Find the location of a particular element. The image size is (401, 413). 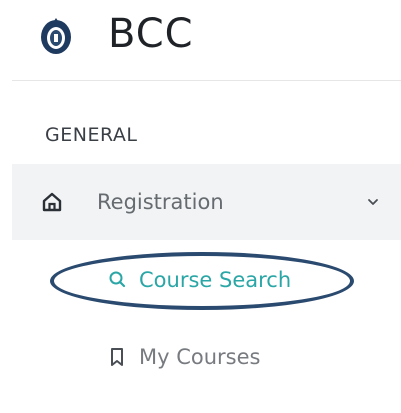

bookmark-icon is located at coordinates (117, 357).